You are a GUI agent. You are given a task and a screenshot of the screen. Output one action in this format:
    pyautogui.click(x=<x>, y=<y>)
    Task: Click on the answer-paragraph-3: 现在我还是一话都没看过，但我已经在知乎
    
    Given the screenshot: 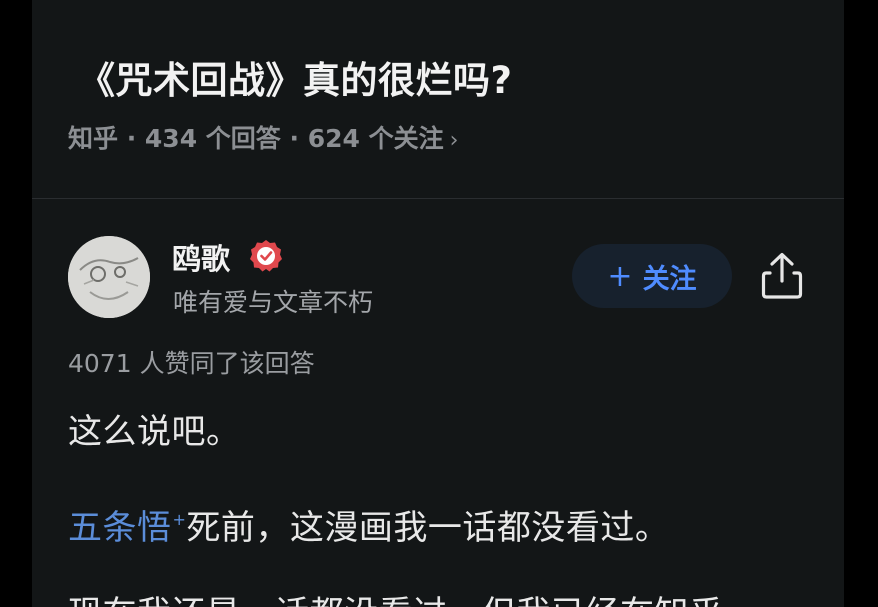 What is the action you would take?
    pyautogui.click(x=396, y=596)
    